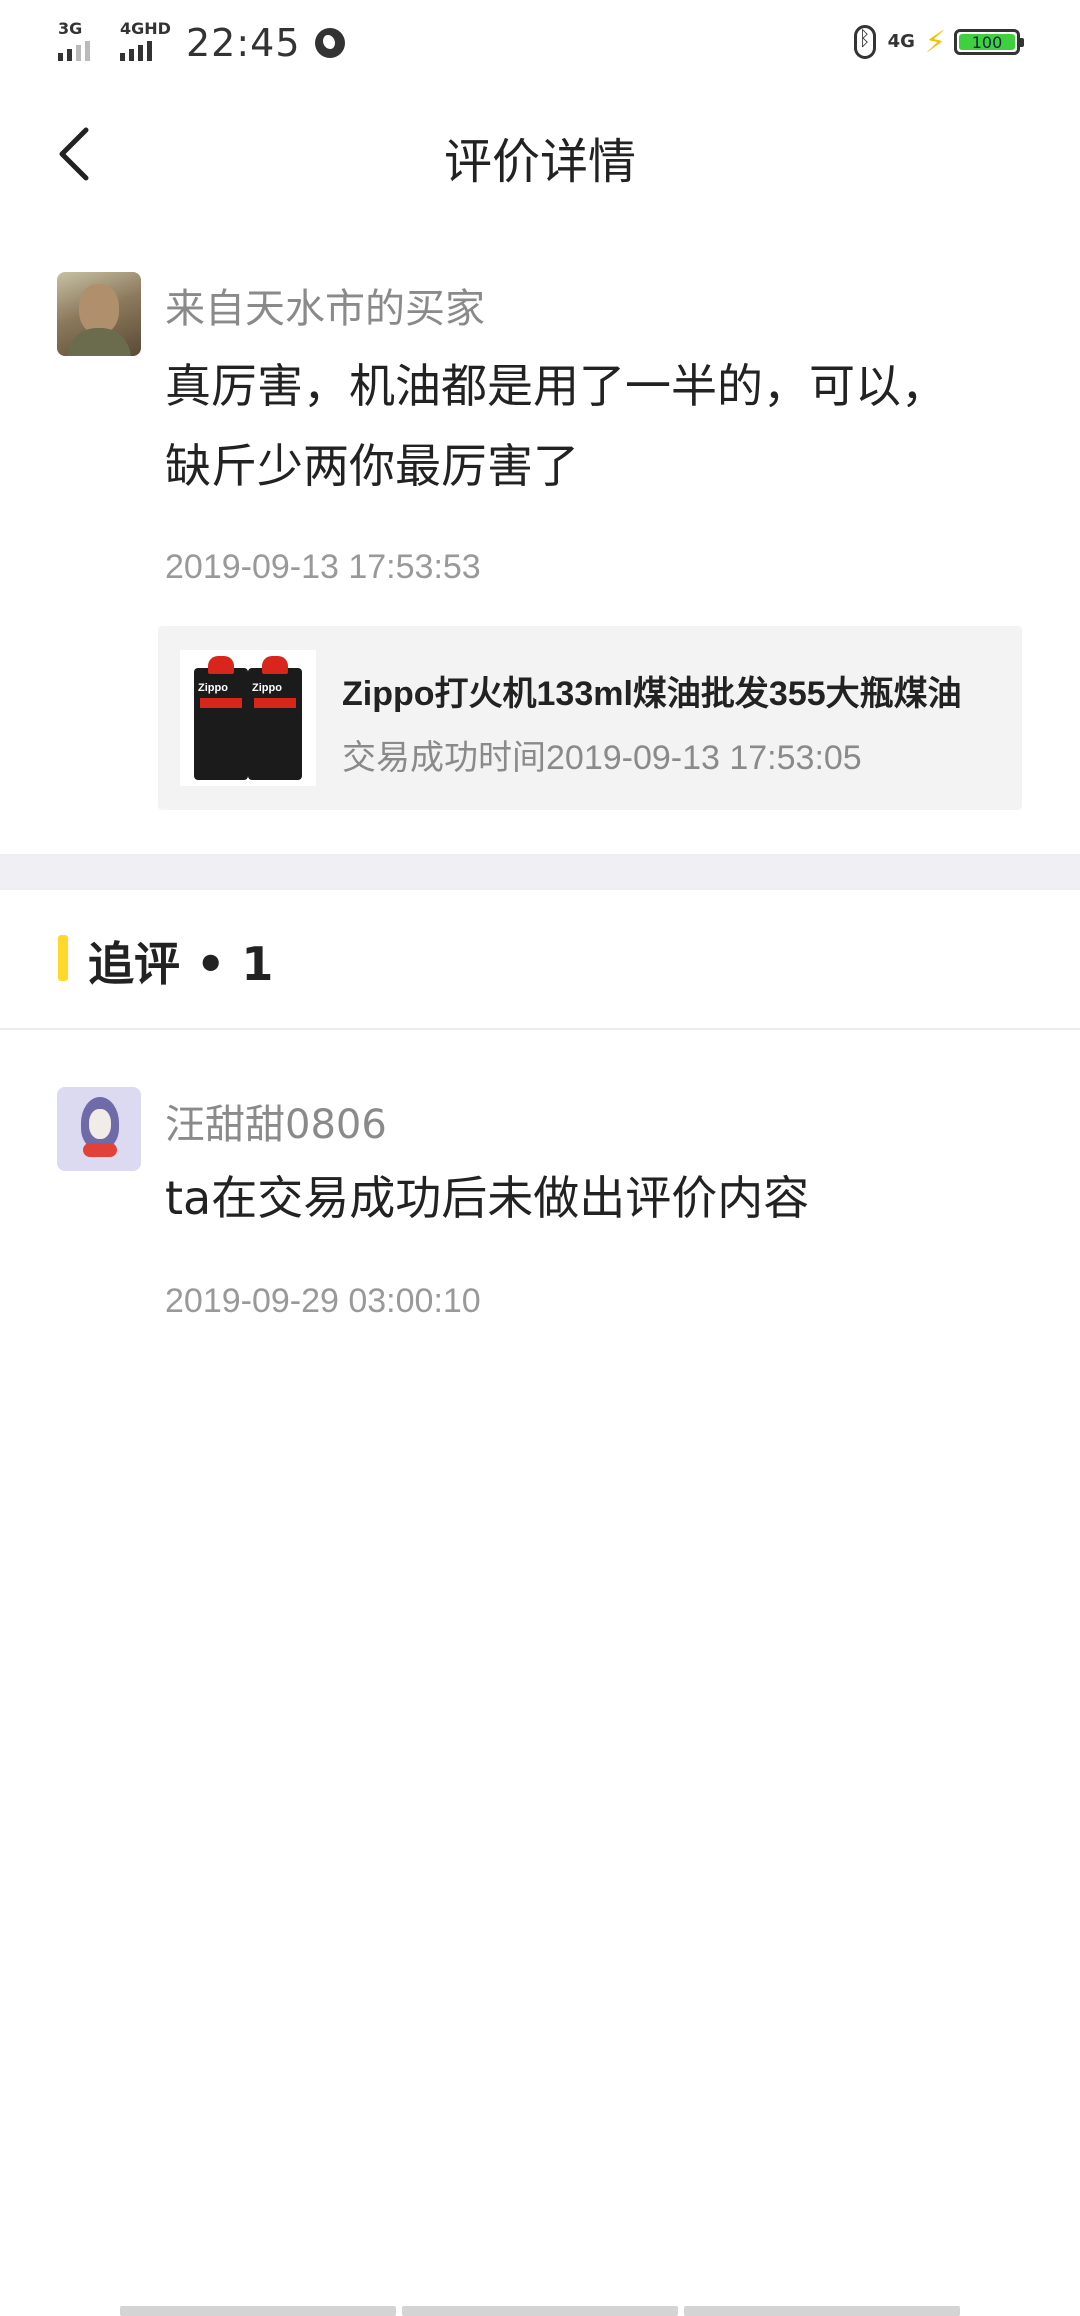  What do you see at coordinates (487, 1198) in the screenshot?
I see `followup-text: ta在交易成功后未做出评价内容` at bounding box center [487, 1198].